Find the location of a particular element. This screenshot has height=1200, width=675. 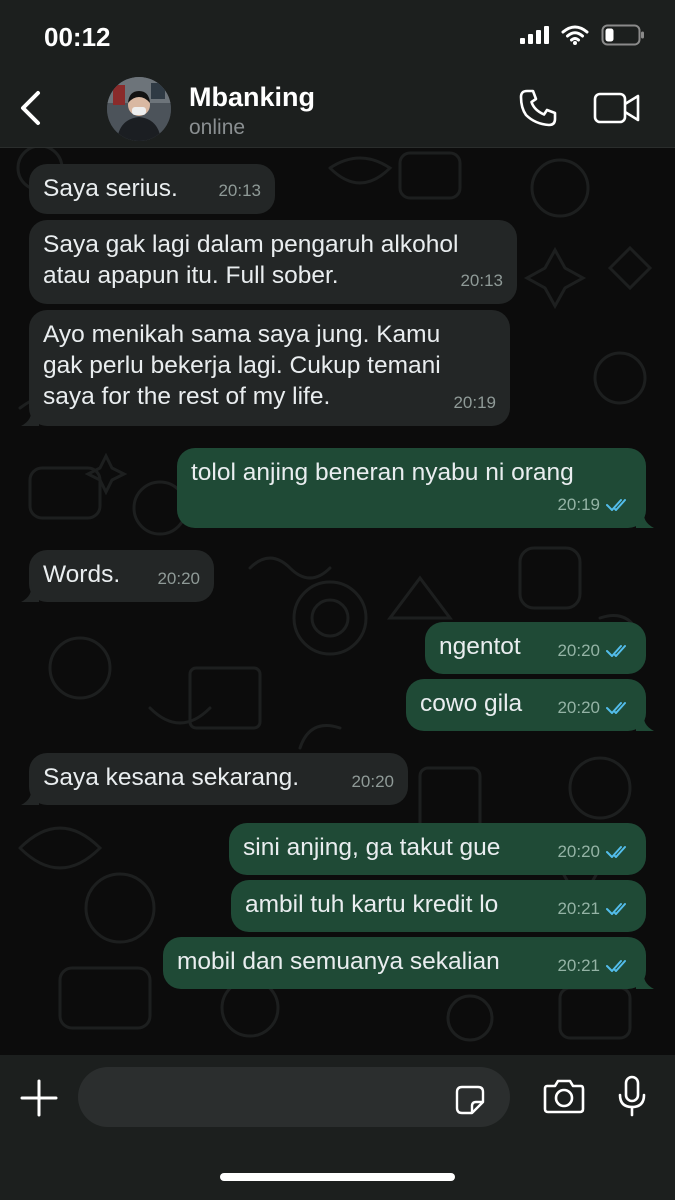

avatar is located at coordinates (139, 109).